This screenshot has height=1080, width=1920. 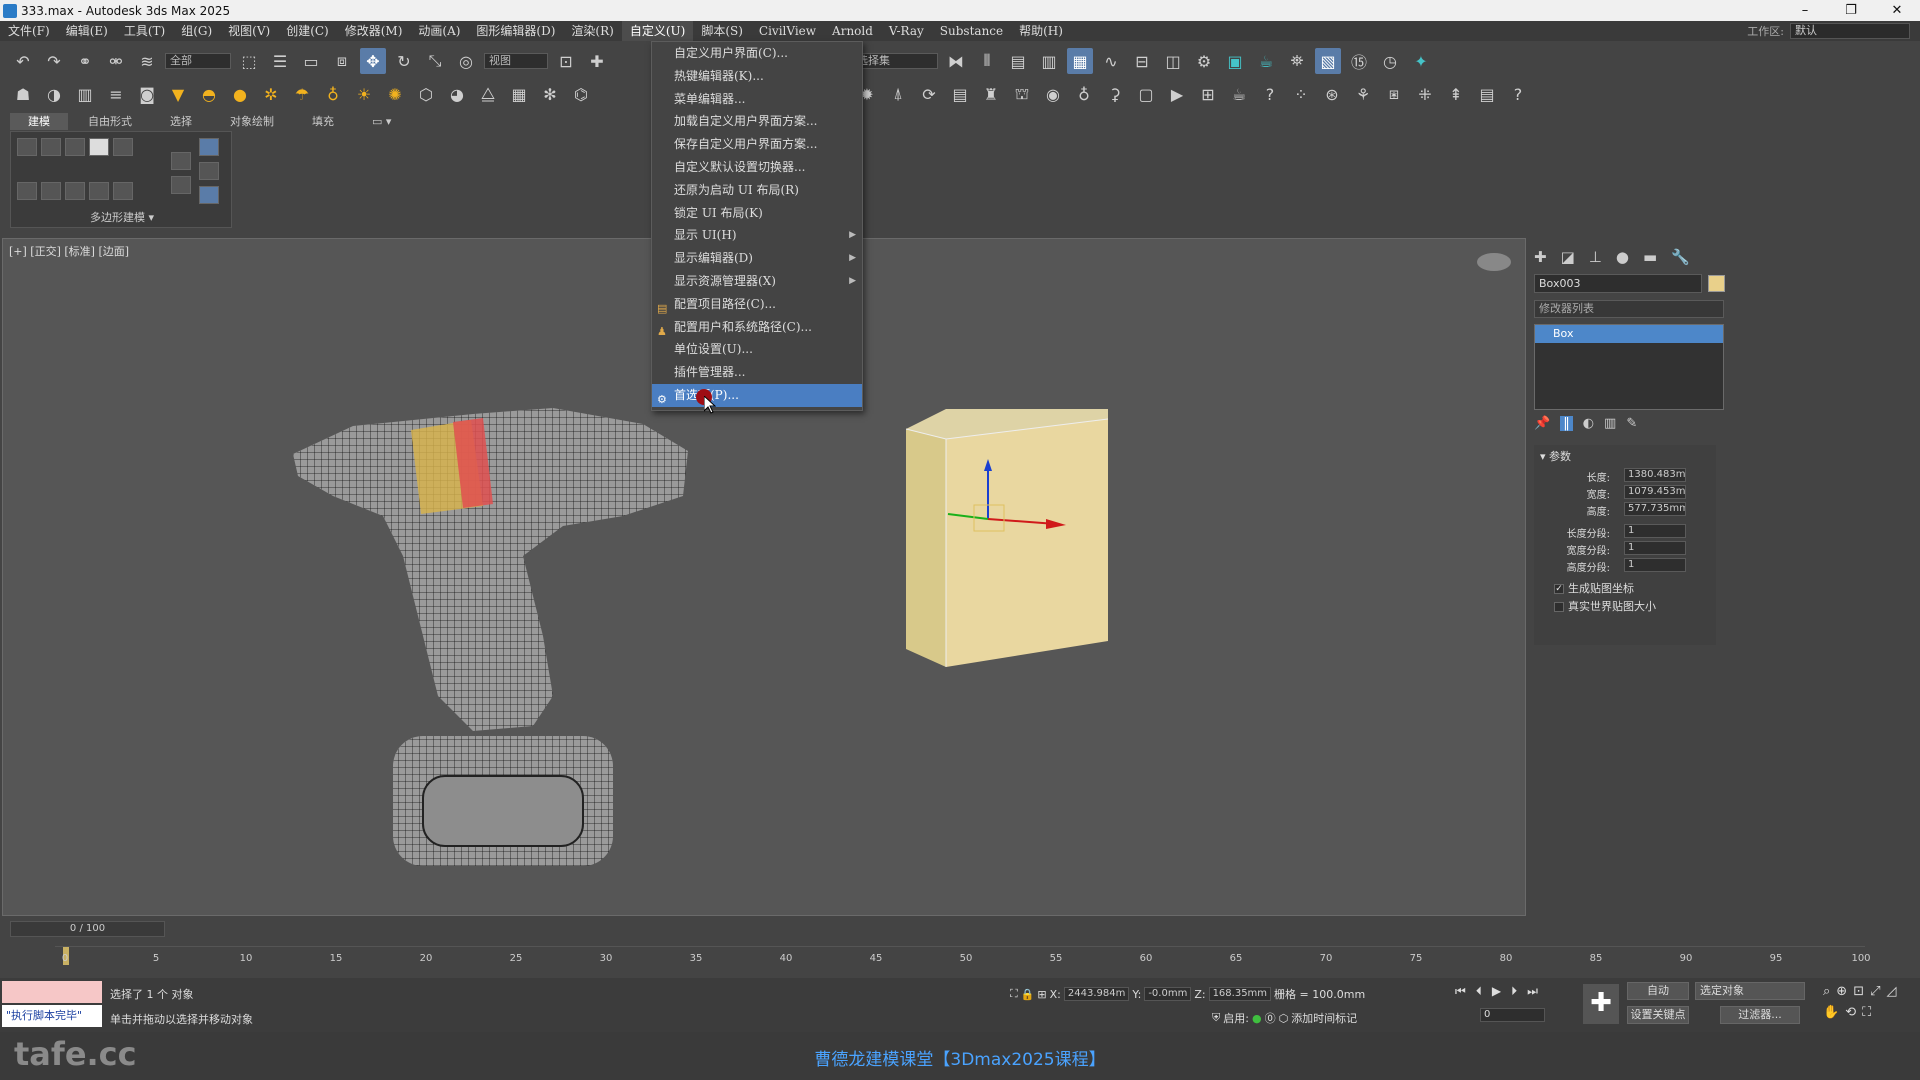 What do you see at coordinates (1655, 548) in the screenshot?
I see `width-segs-spinner: 1` at bounding box center [1655, 548].